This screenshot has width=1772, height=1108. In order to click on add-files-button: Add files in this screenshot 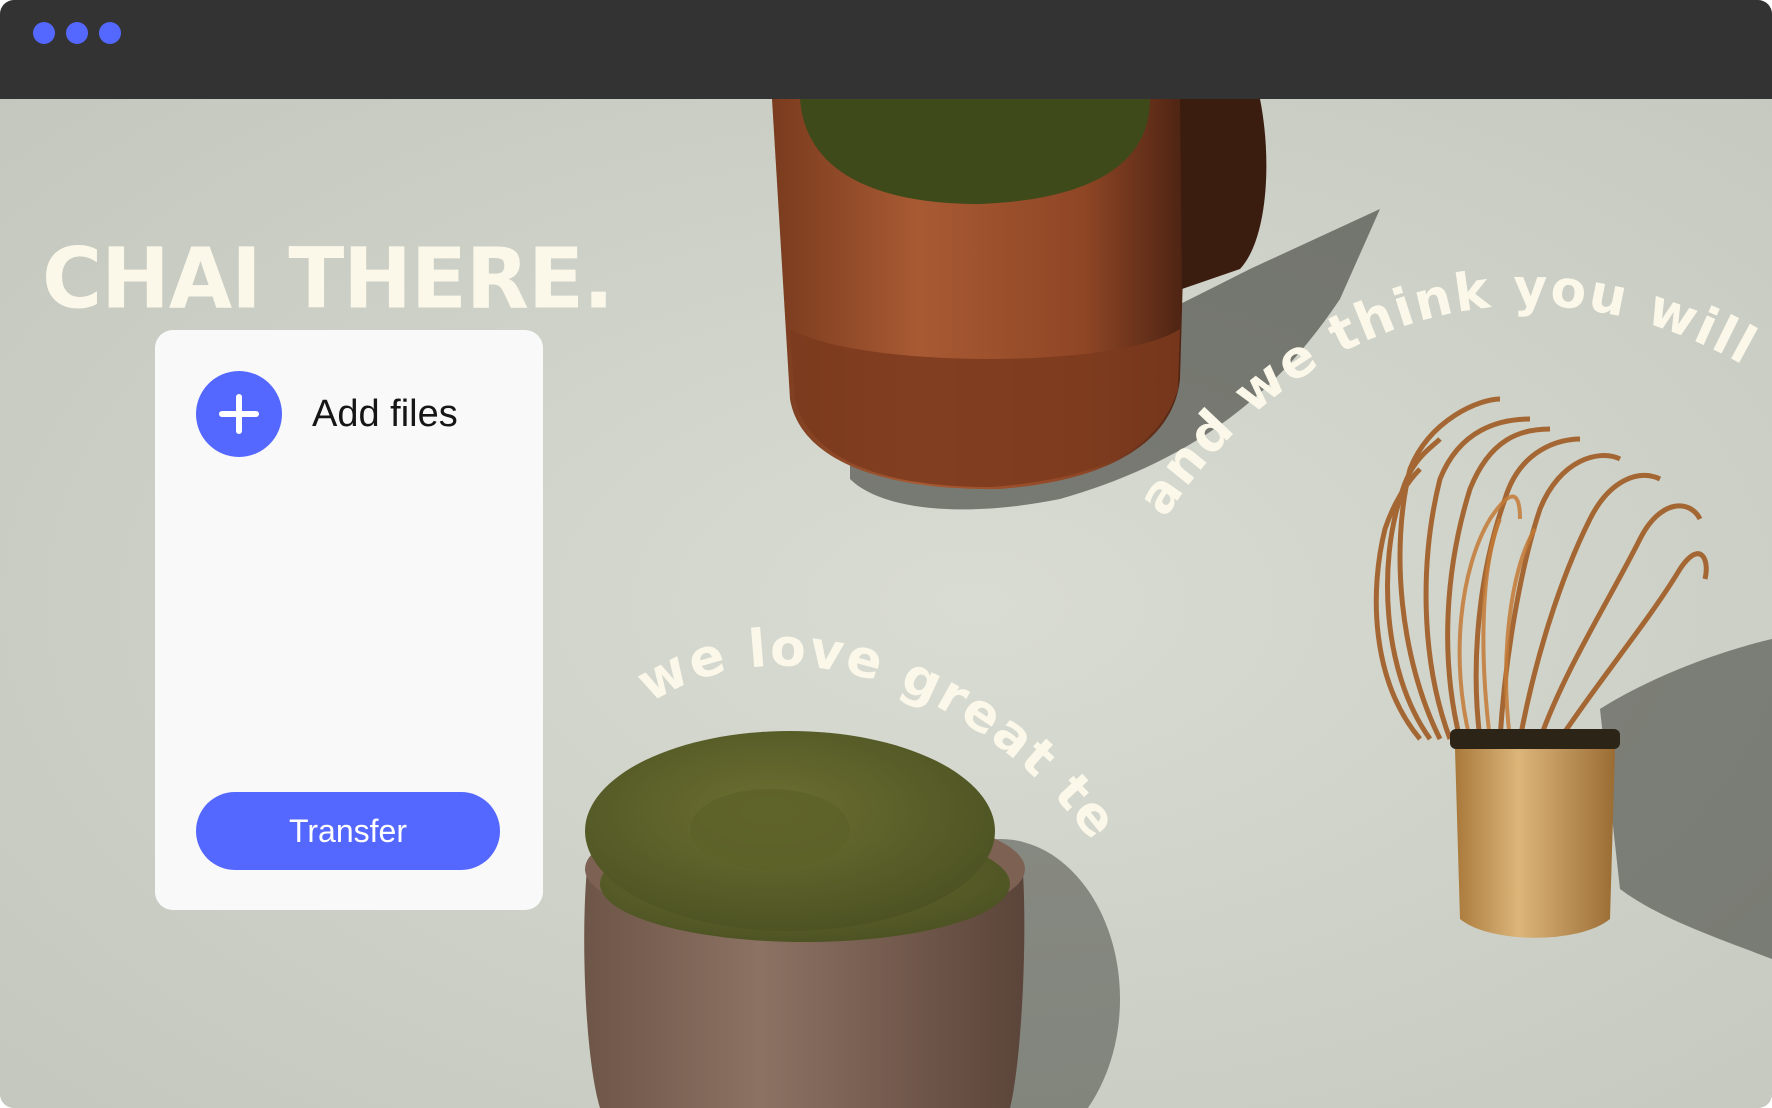, I will do `click(327, 414)`.